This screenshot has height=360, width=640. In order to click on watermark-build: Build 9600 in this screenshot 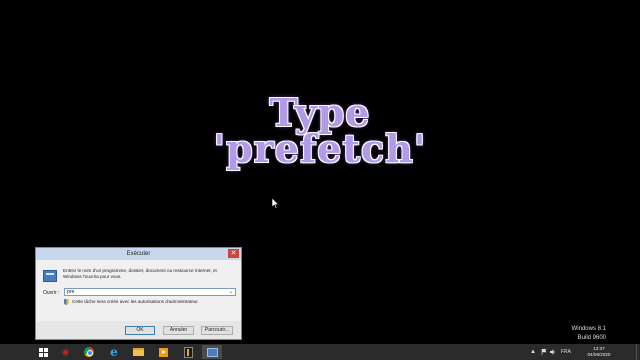, I will do `click(591, 338)`.